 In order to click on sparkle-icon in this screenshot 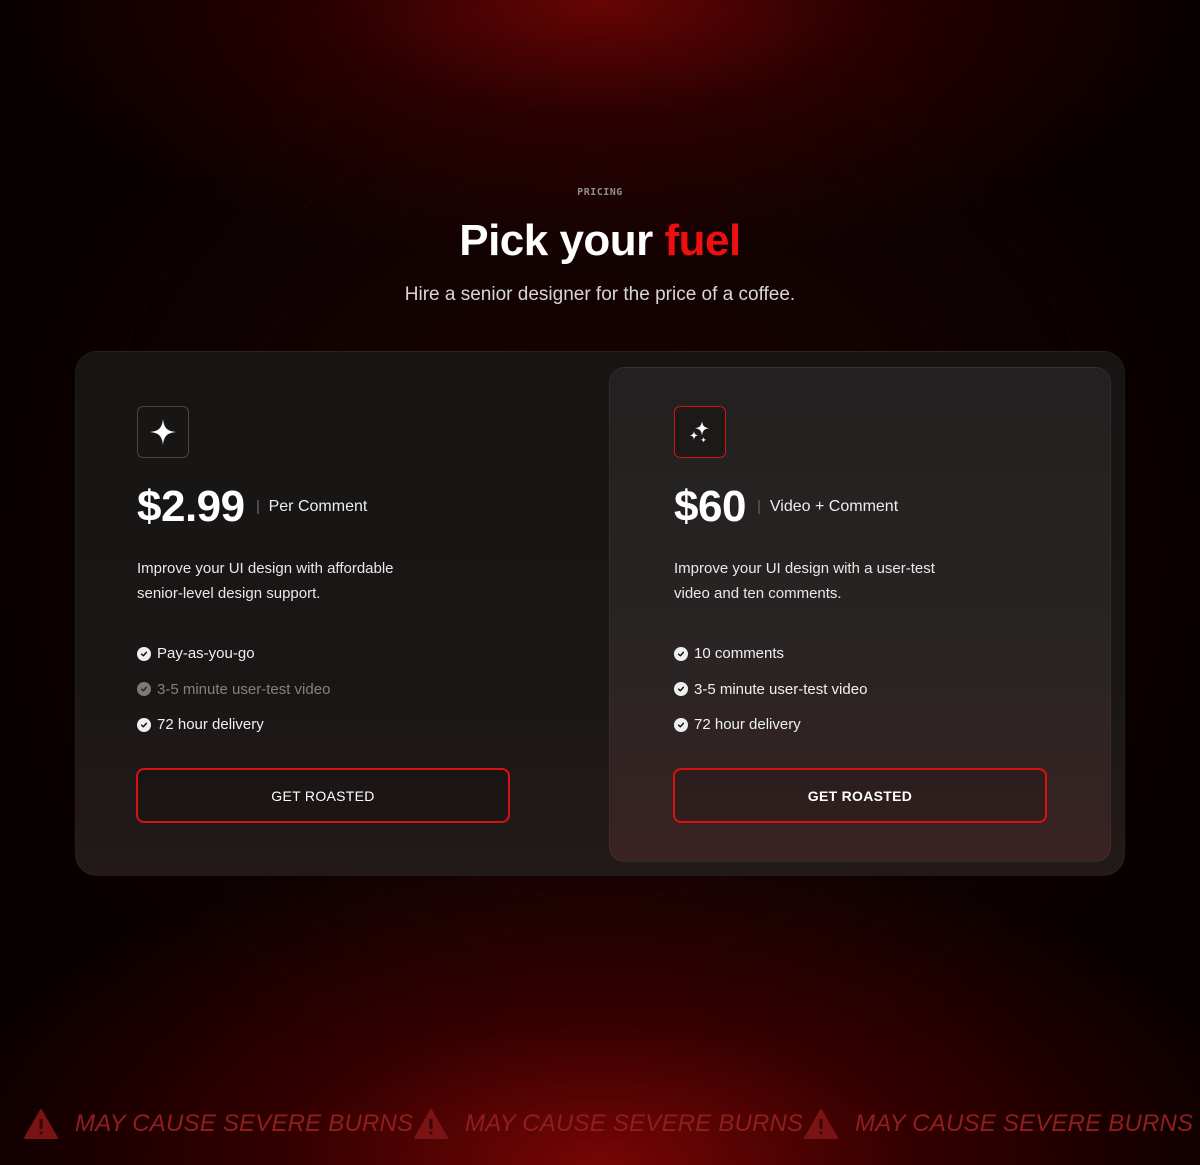, I will do `click(163, 432)`.